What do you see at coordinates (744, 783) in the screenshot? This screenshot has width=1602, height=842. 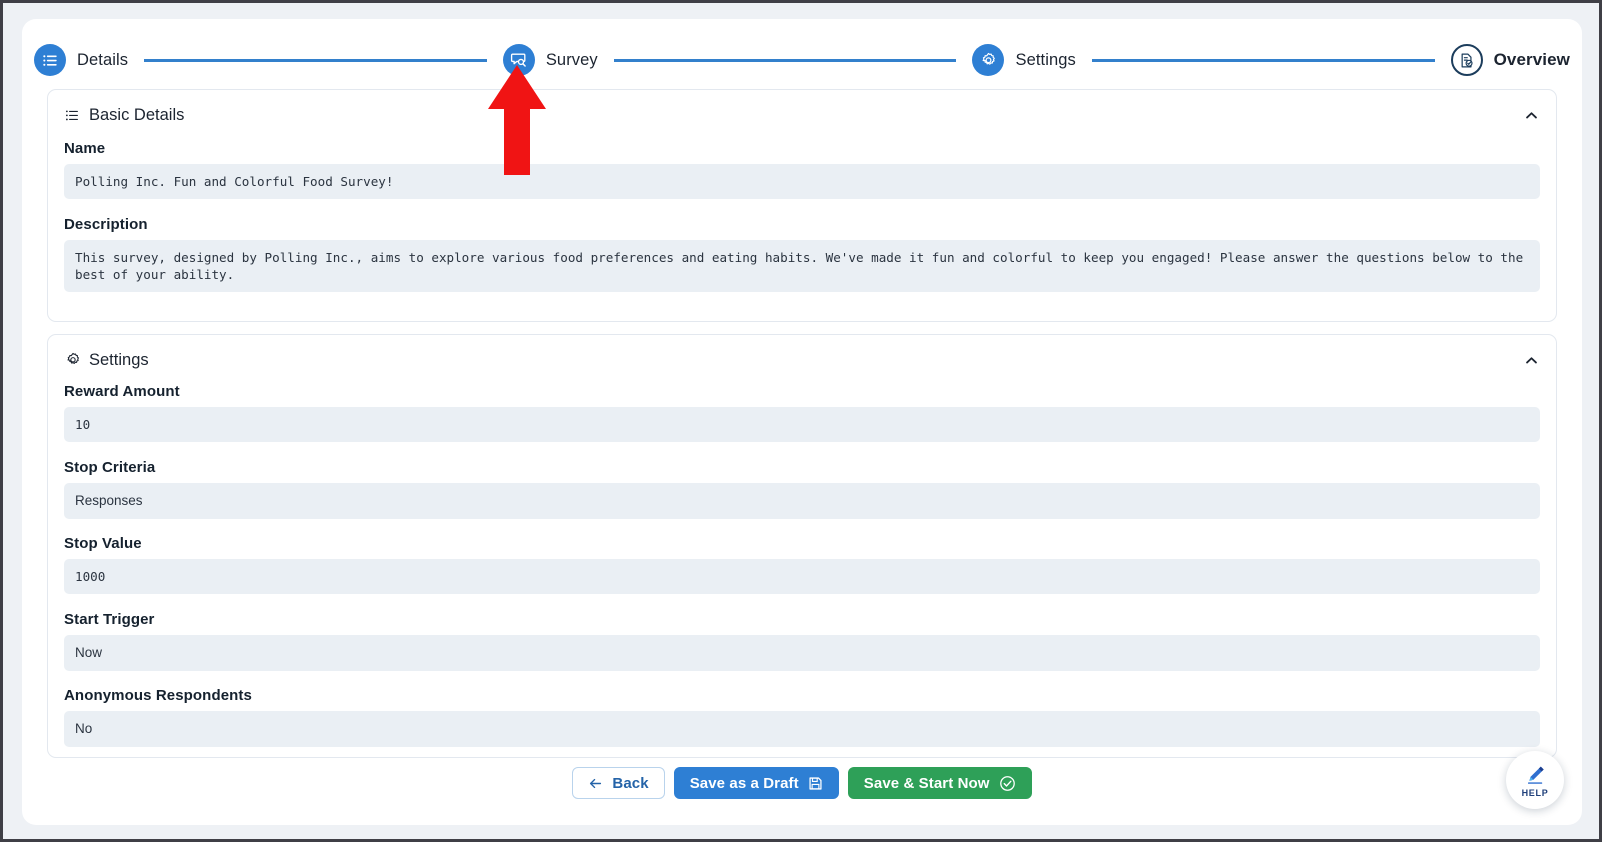 I see `save-as-draft-button-label: Save as a Draft` at bounding box center [744, 783].